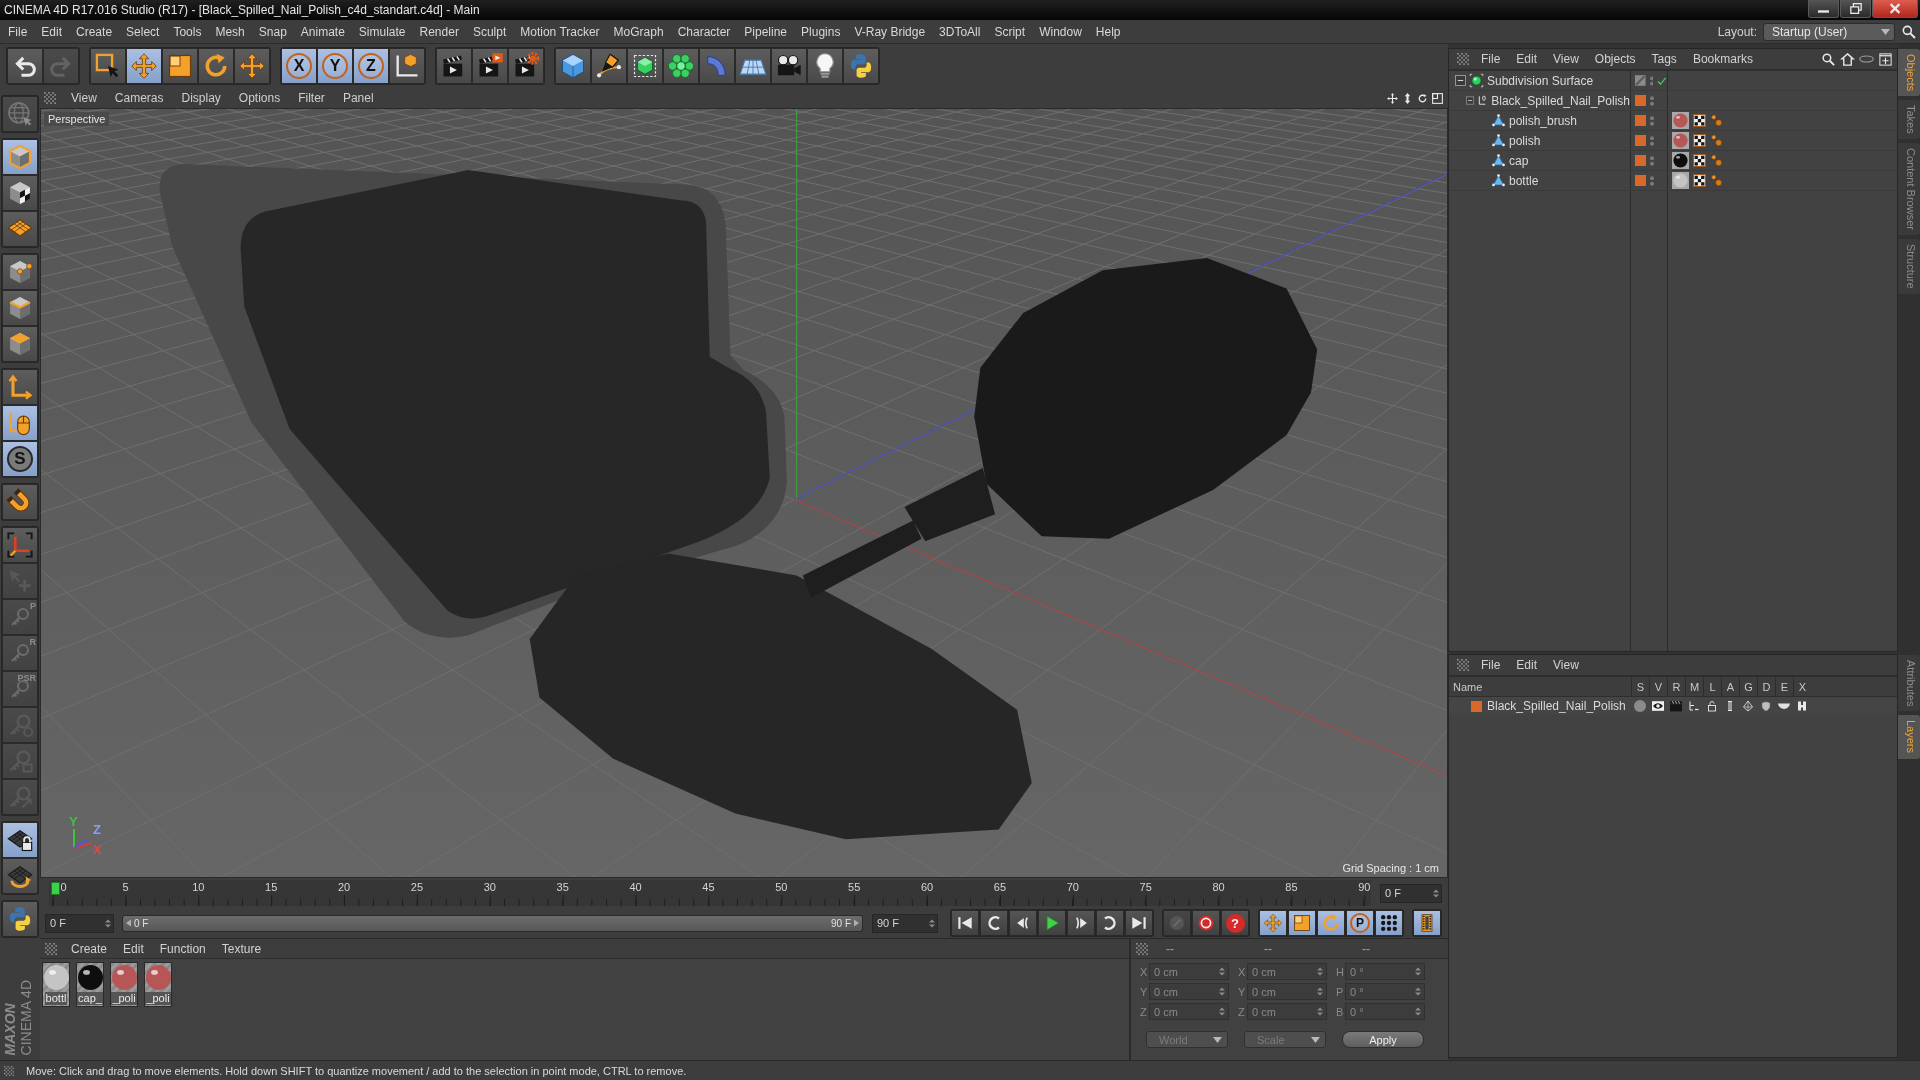 This screenshot has width=1920, height=1080. Describe the element at coordinates (1437, 98) in the screenshot. I see `maximize-icon` at that location.